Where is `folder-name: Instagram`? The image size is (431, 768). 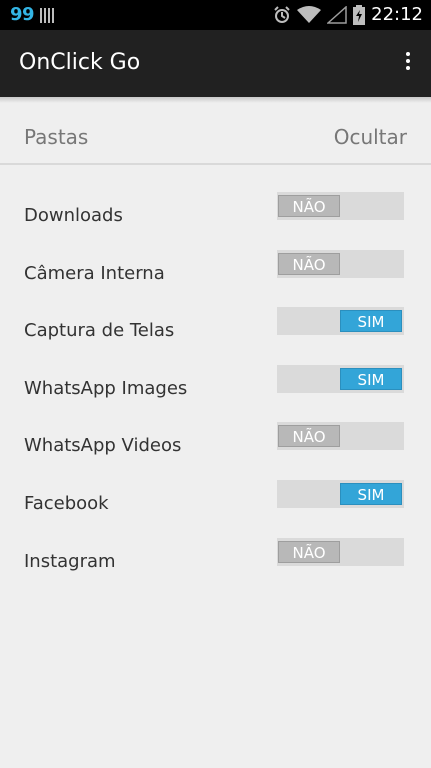 folder-name: Instagram is located at coordinates (70, 561).